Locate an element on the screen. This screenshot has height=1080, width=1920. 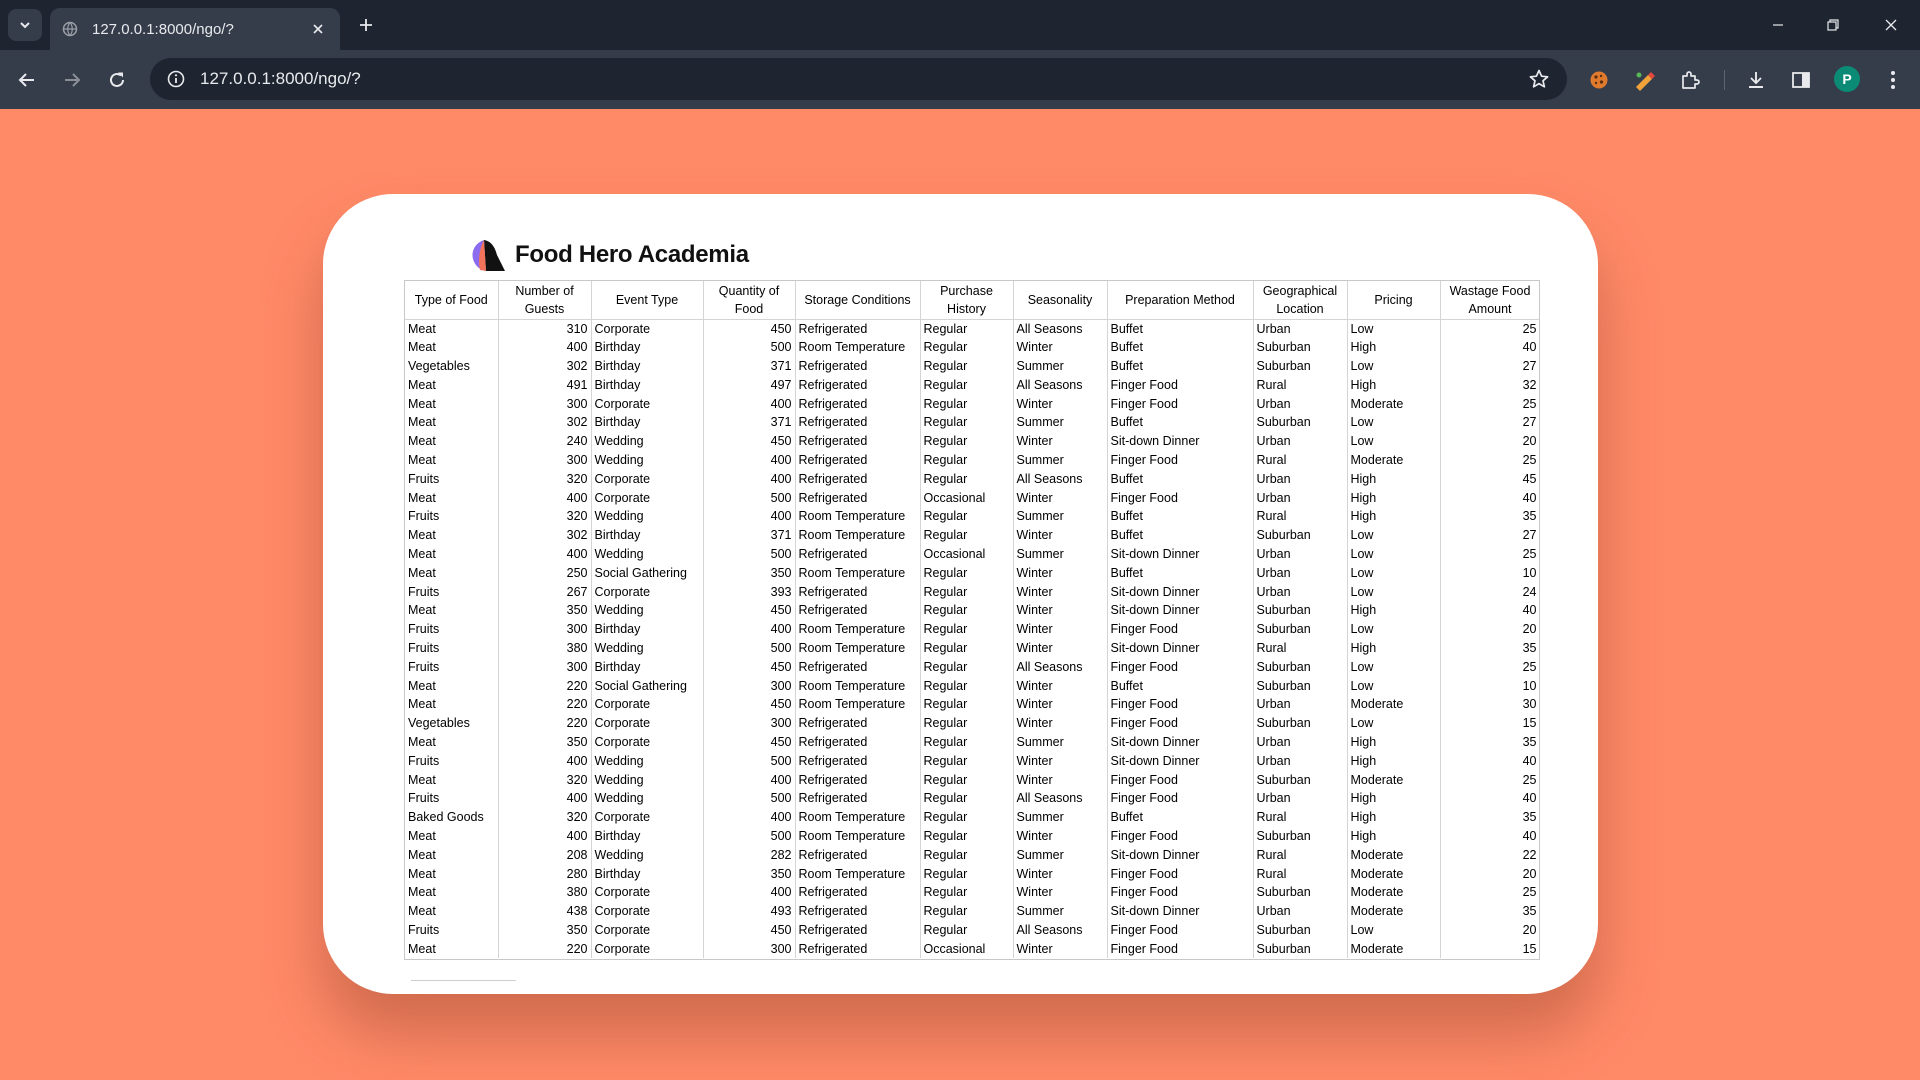
column-header: Purchase History is located at coordinates (967, 300).